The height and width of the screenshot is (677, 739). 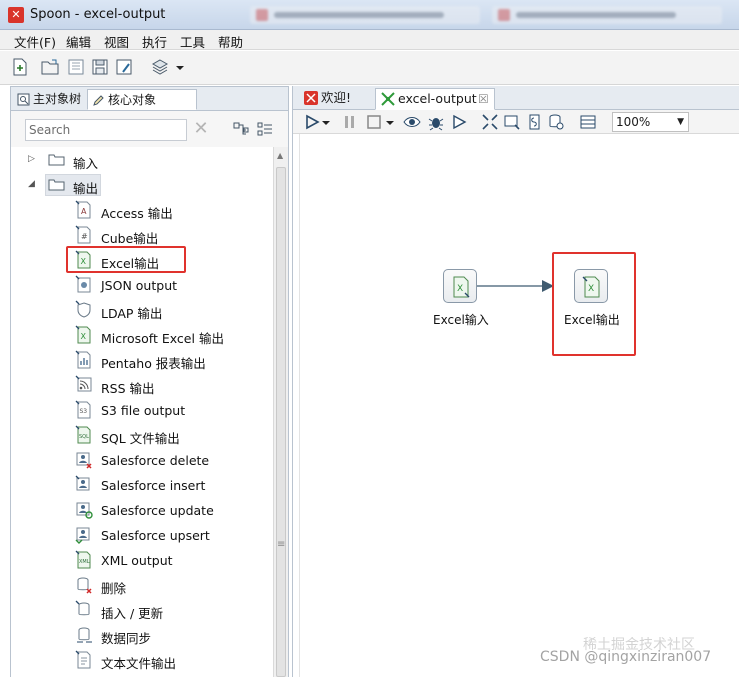 What do you see at coordinates (436, 122) in the screenshot?
I see `debug-bug-icon` at bounding box center [436, 122].